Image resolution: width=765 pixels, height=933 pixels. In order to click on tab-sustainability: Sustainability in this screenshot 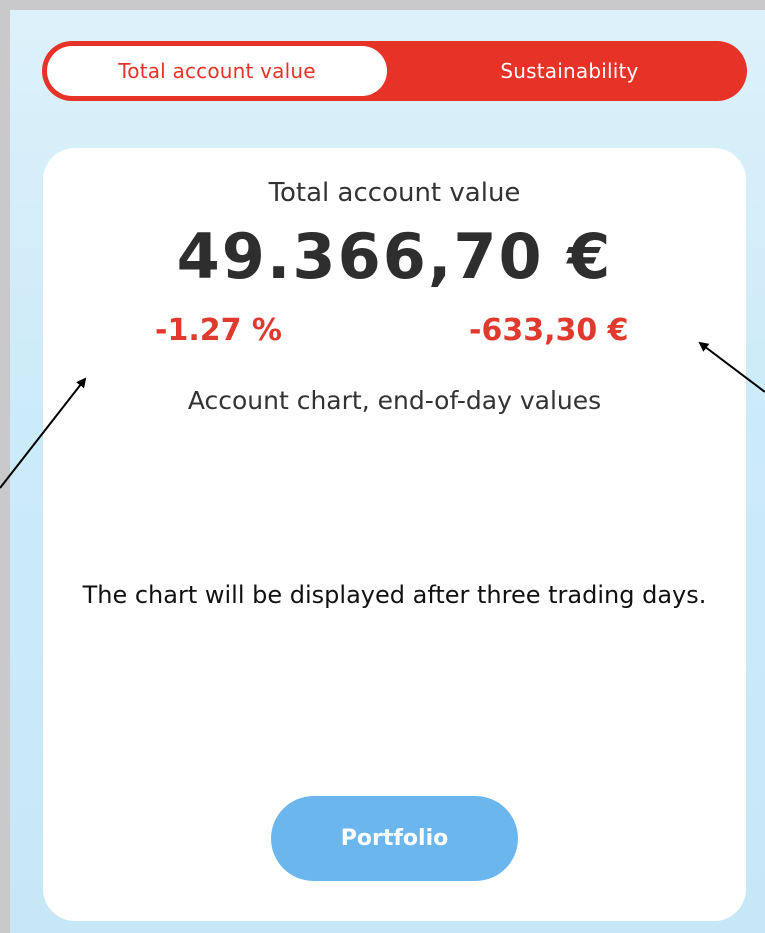, I will do `click(569, 71)`.